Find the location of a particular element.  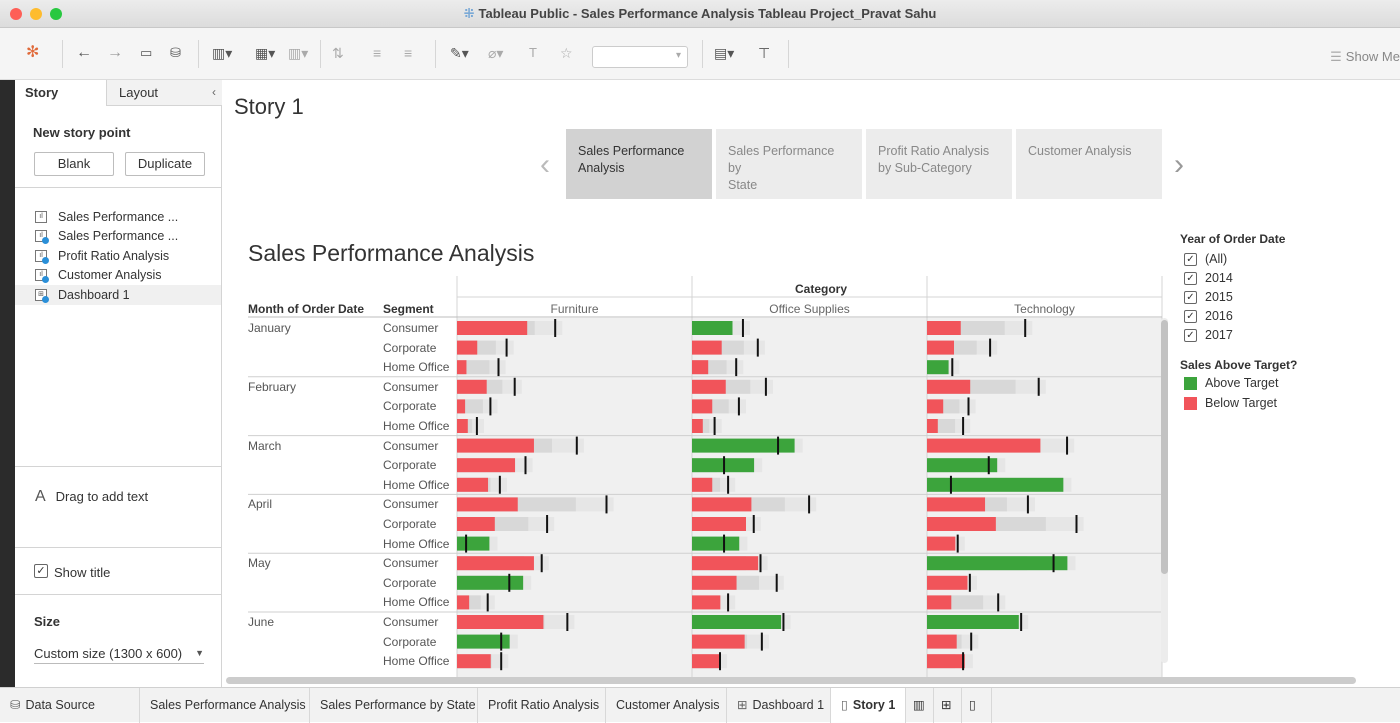

show-cards-icon: ▤▾ is located at coordinates (724, 53).